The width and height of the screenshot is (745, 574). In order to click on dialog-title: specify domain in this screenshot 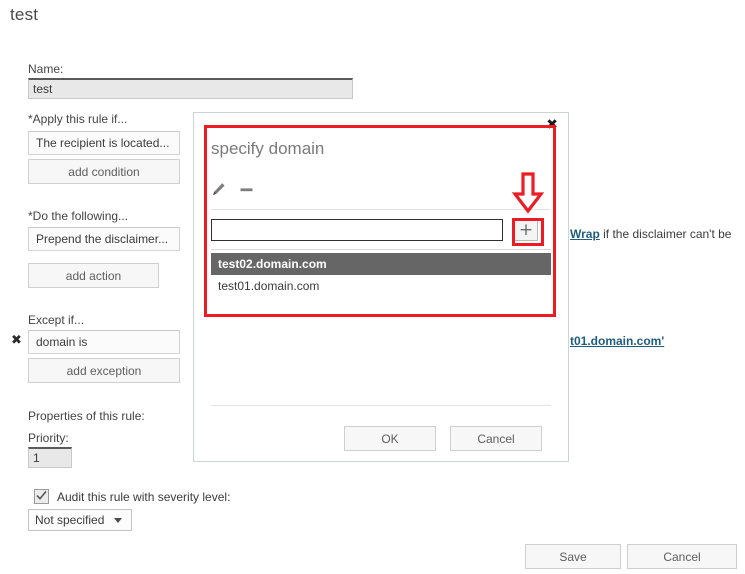, I will do `click(268, 148)`.